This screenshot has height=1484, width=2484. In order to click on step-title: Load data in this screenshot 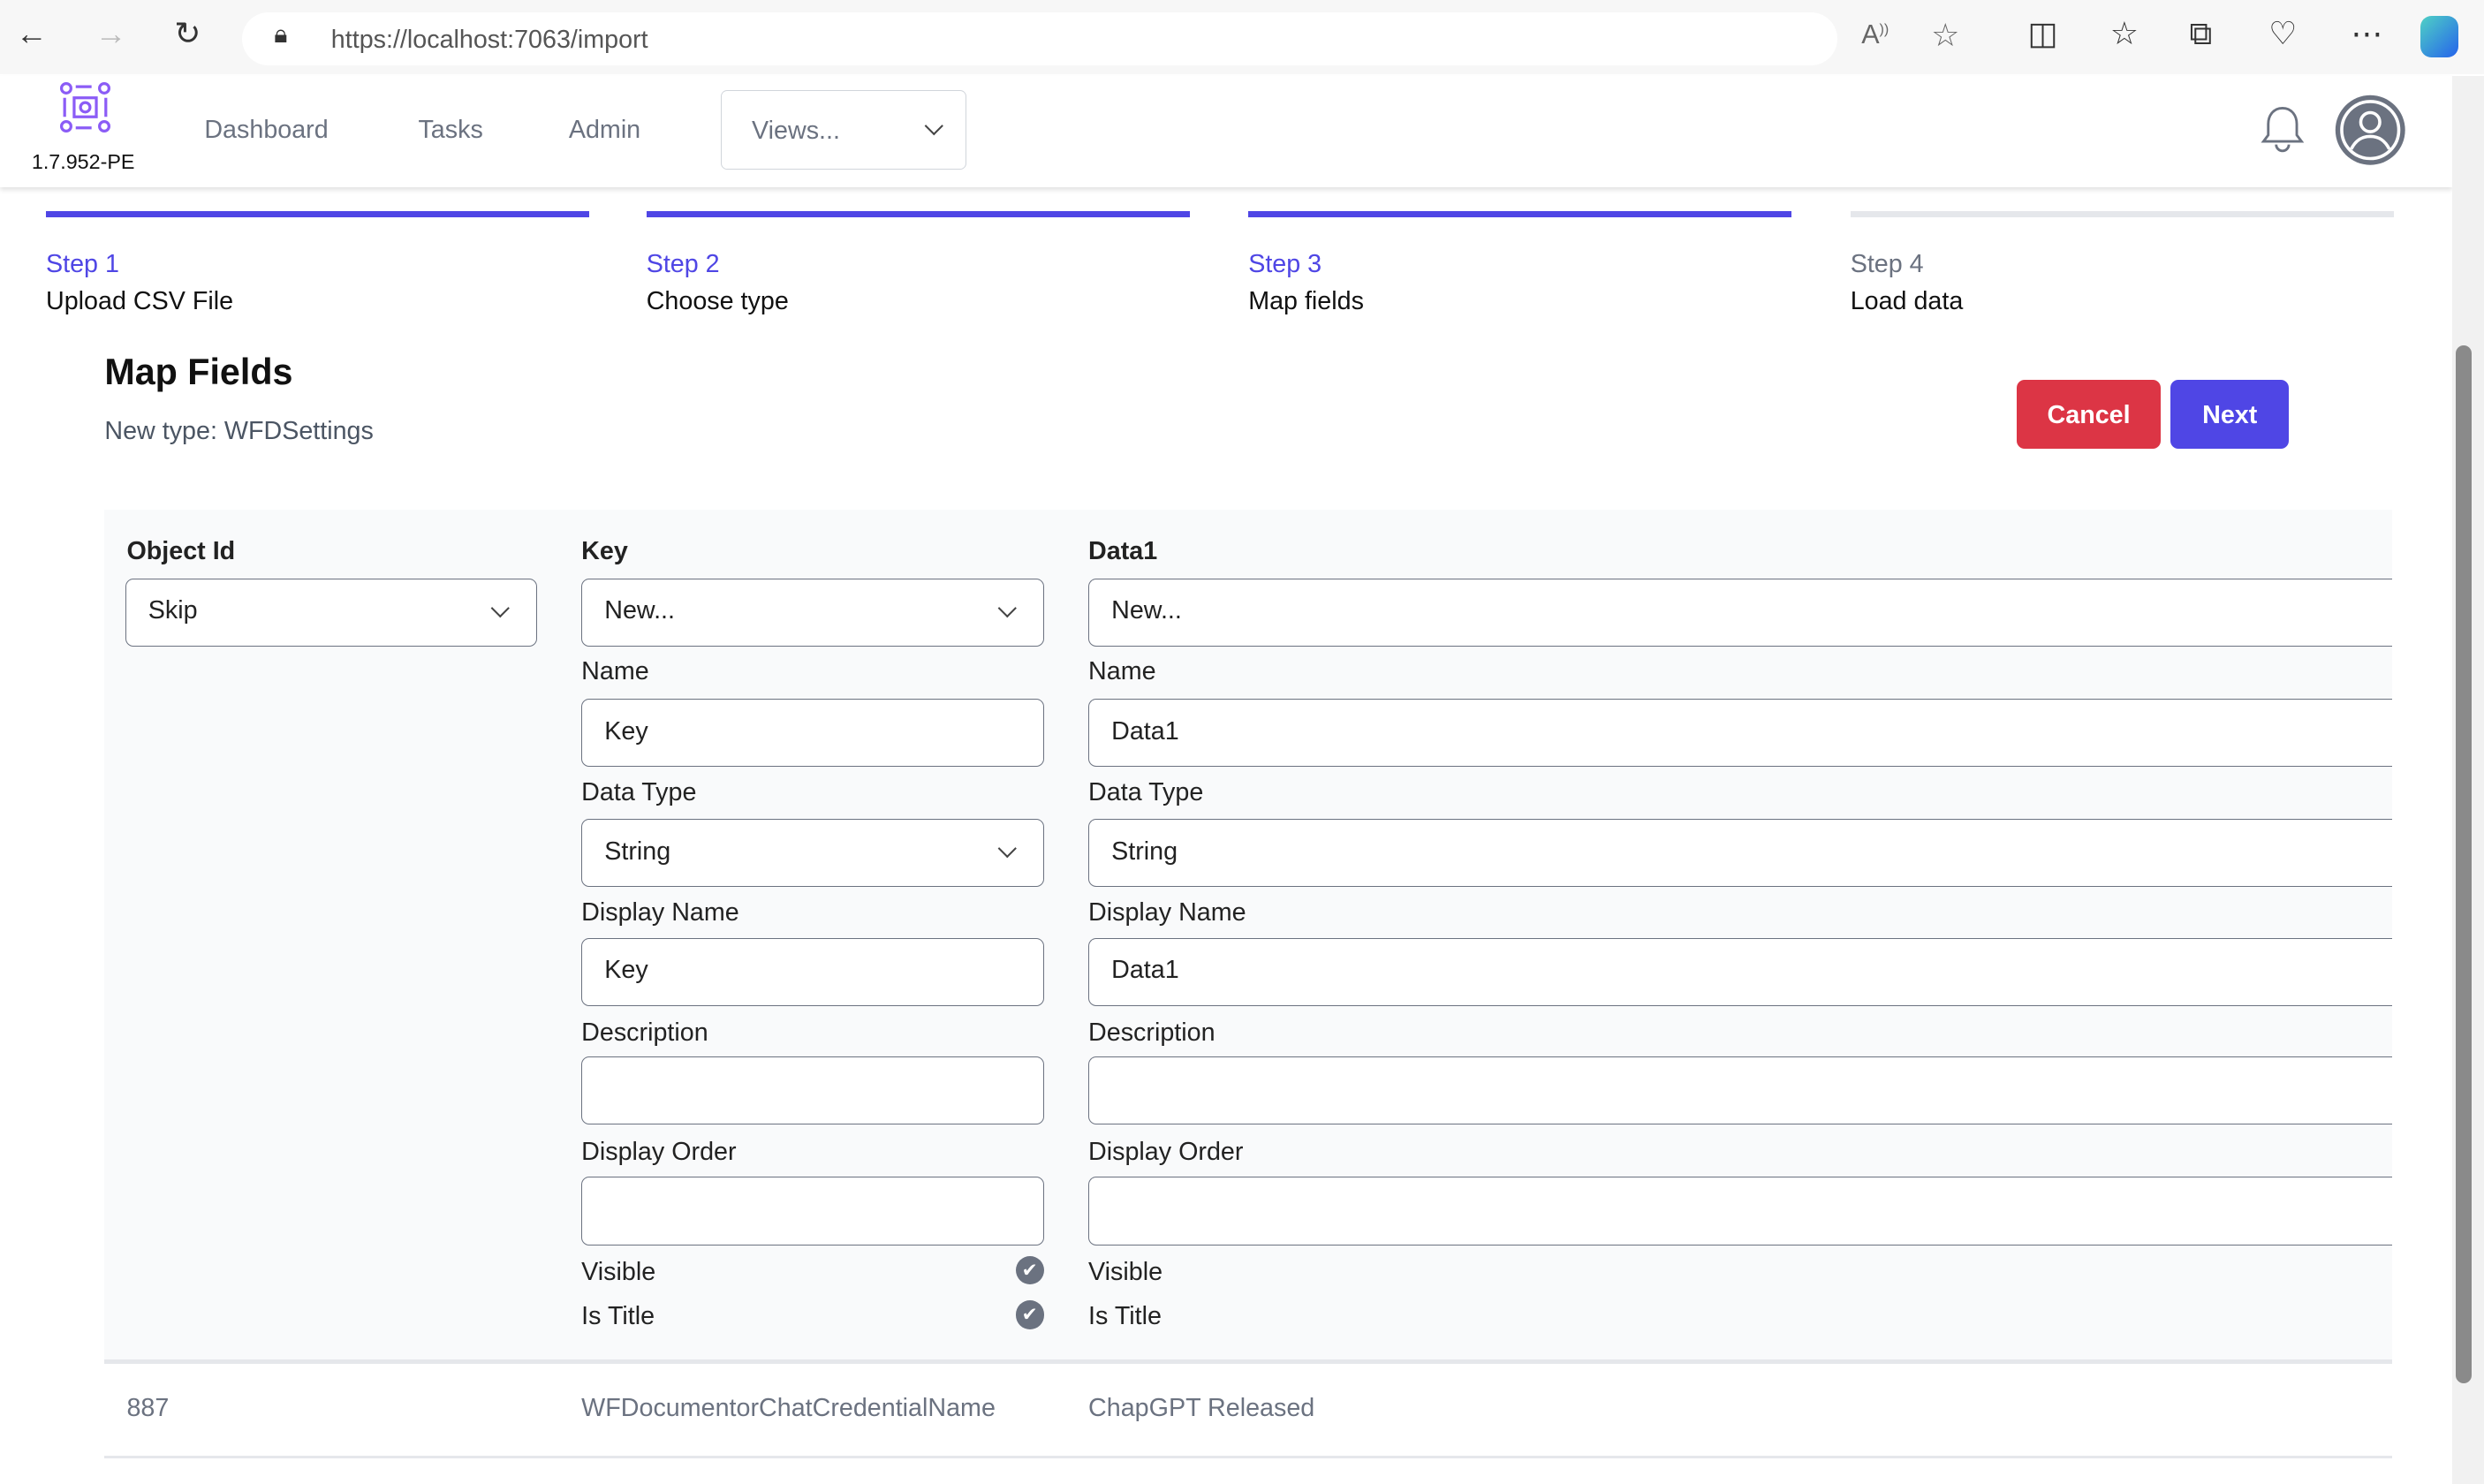, I will do `click(1907, 300)`.